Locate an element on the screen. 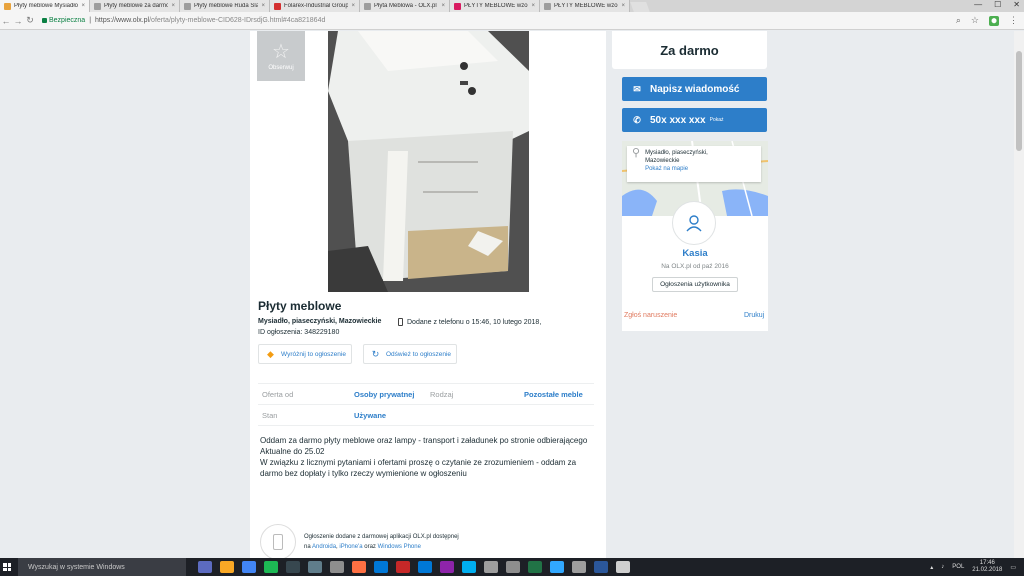  user-ads-button: Ogłoszenia użytkownika is located at coordinates (695, 284).